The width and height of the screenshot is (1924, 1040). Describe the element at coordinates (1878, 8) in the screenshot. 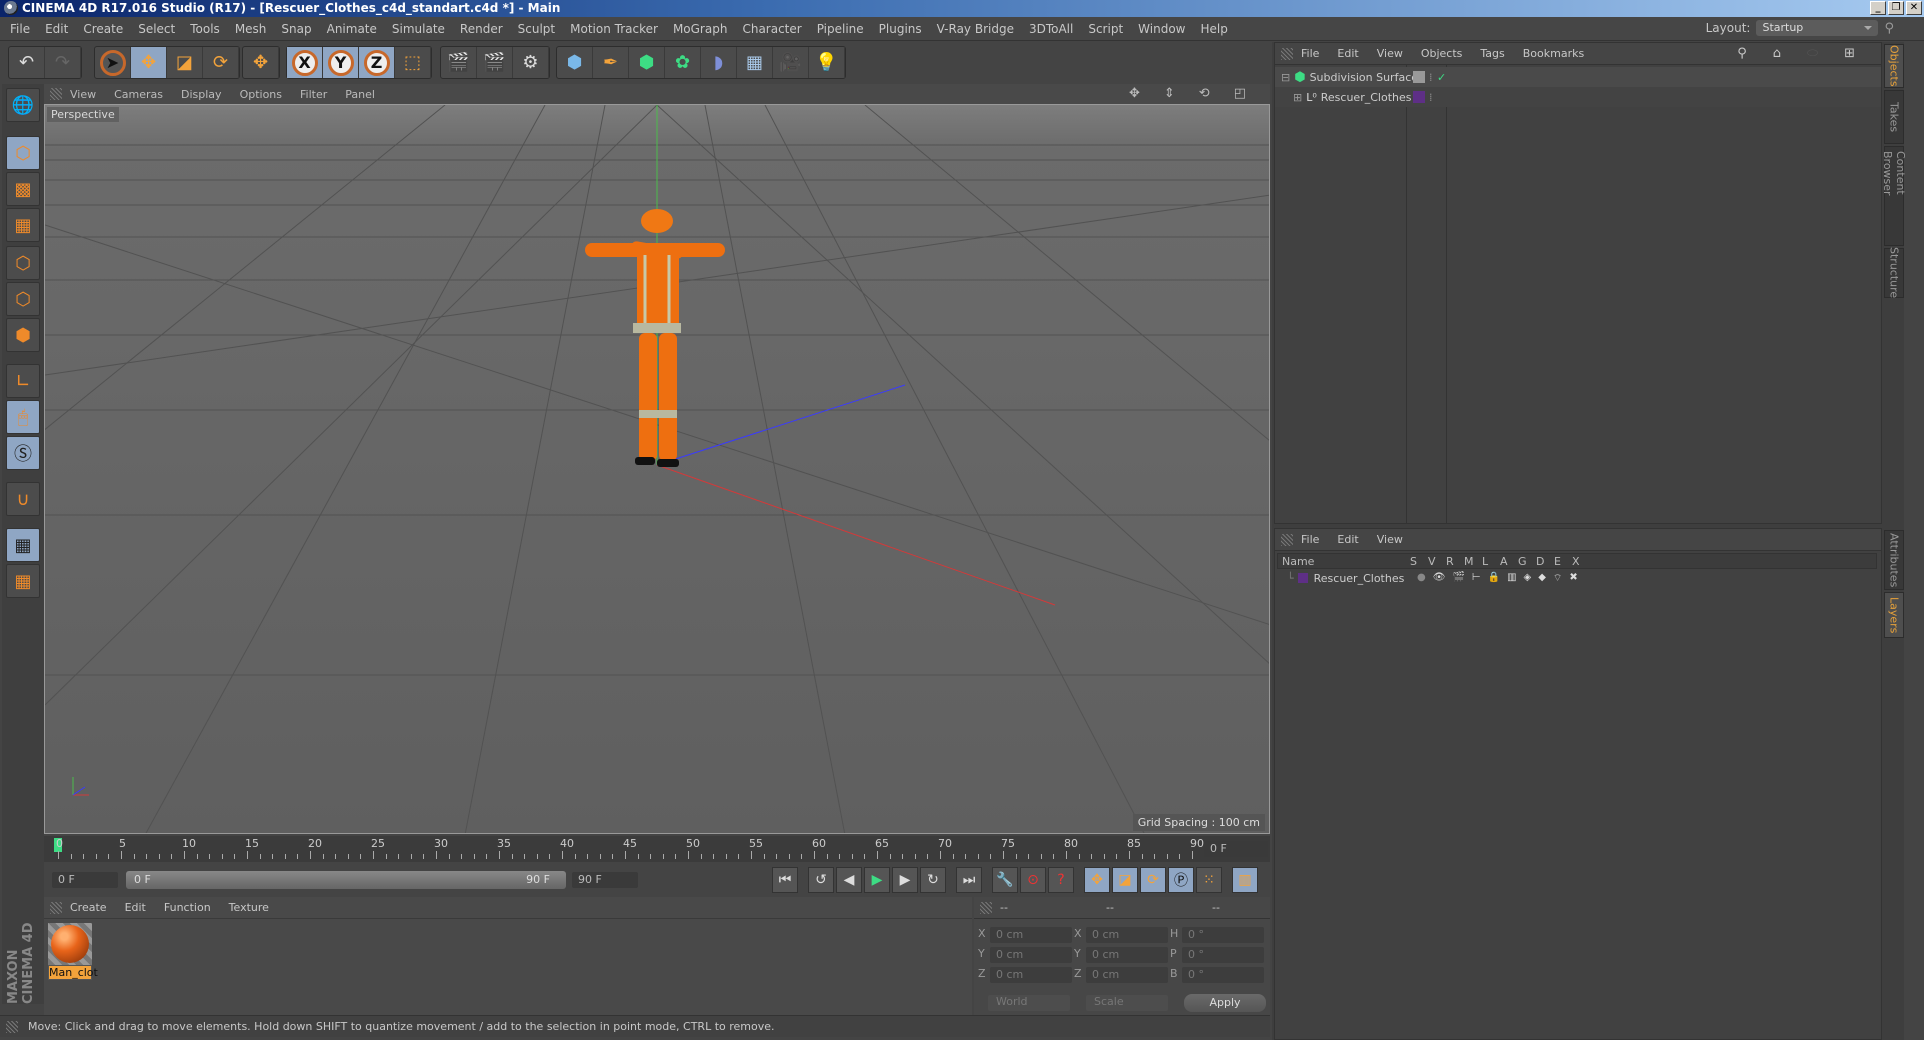

I see `minimize-button: _` at that location.